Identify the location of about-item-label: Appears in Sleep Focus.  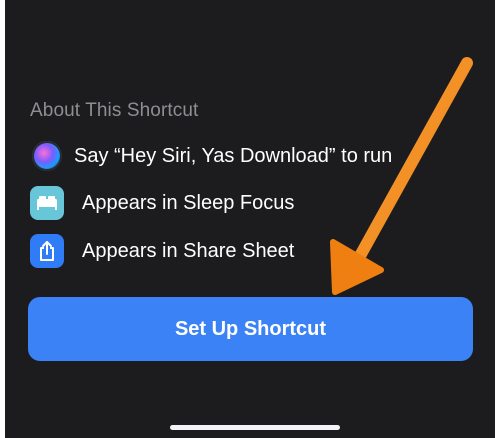
(188, 202).